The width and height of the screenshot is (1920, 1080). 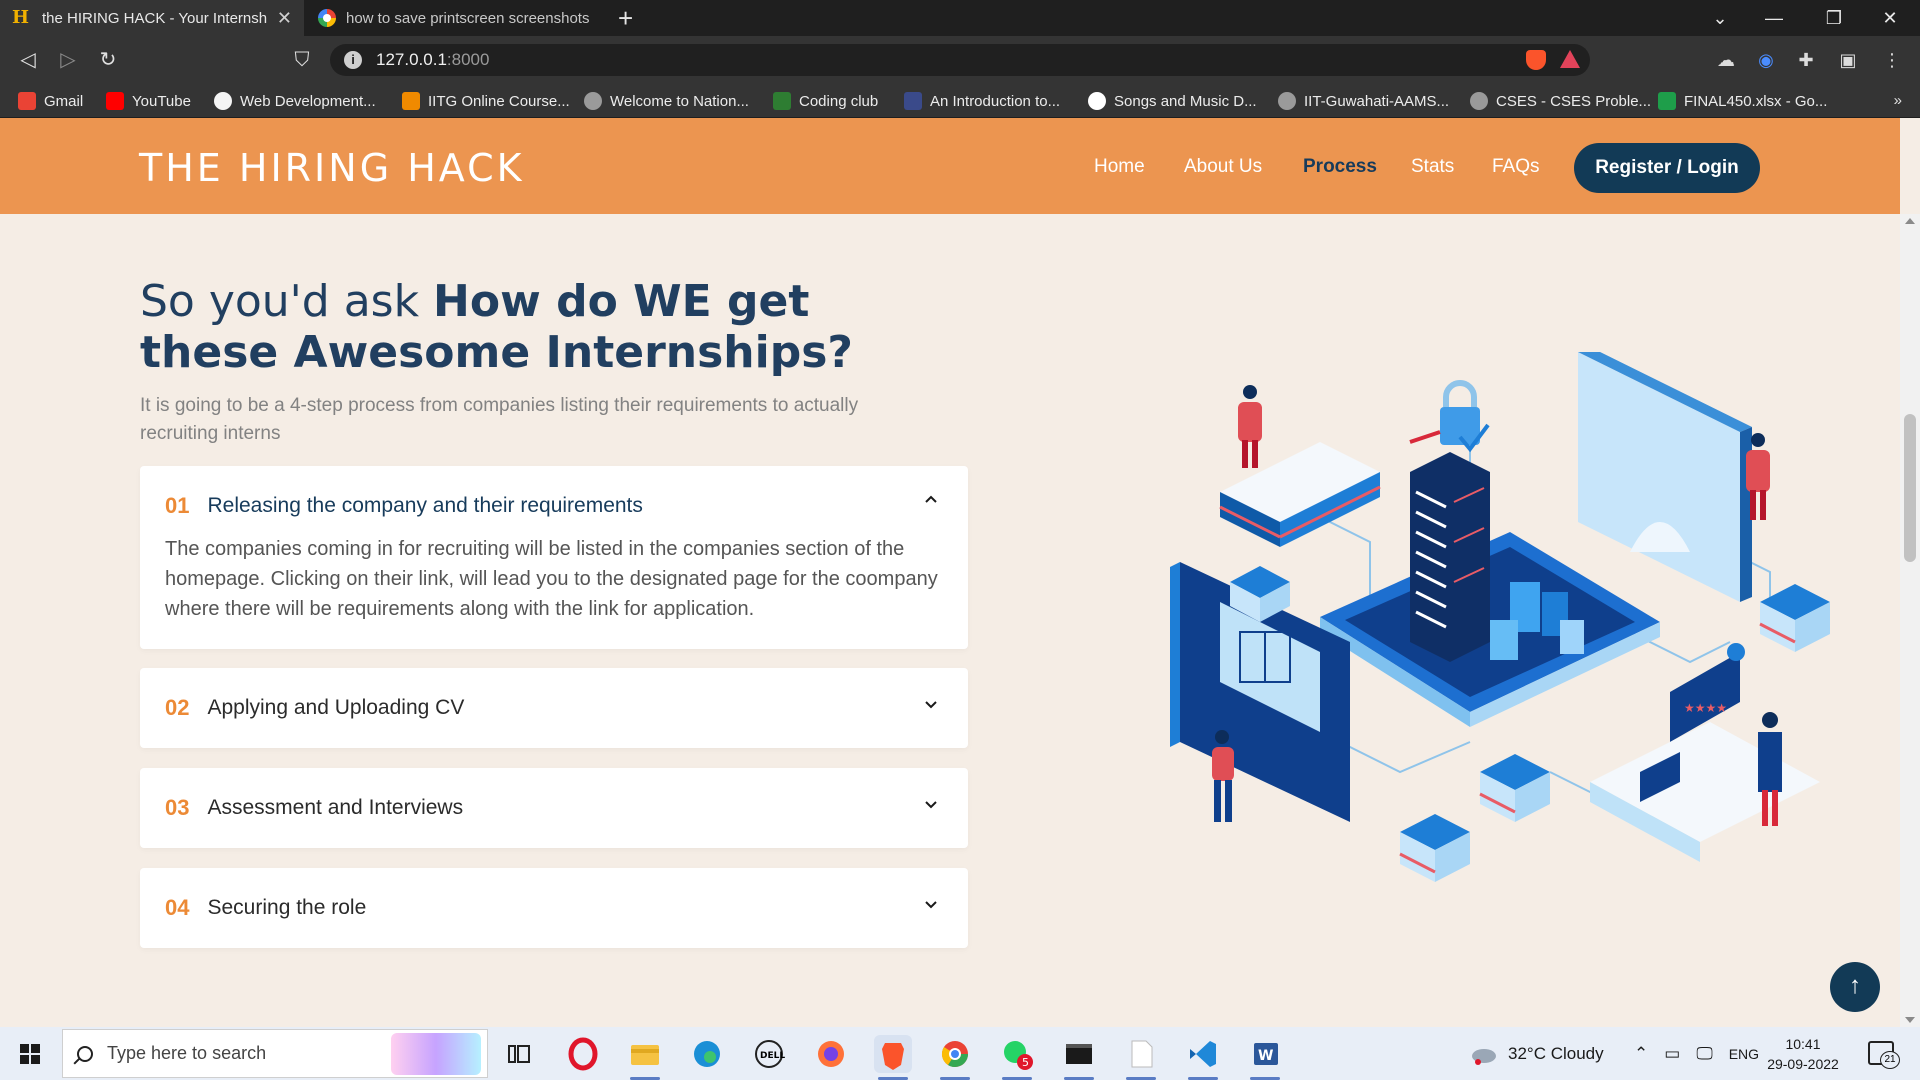 I want to click on bookmark-youtube: YouTube, so click(x=148, y=101).